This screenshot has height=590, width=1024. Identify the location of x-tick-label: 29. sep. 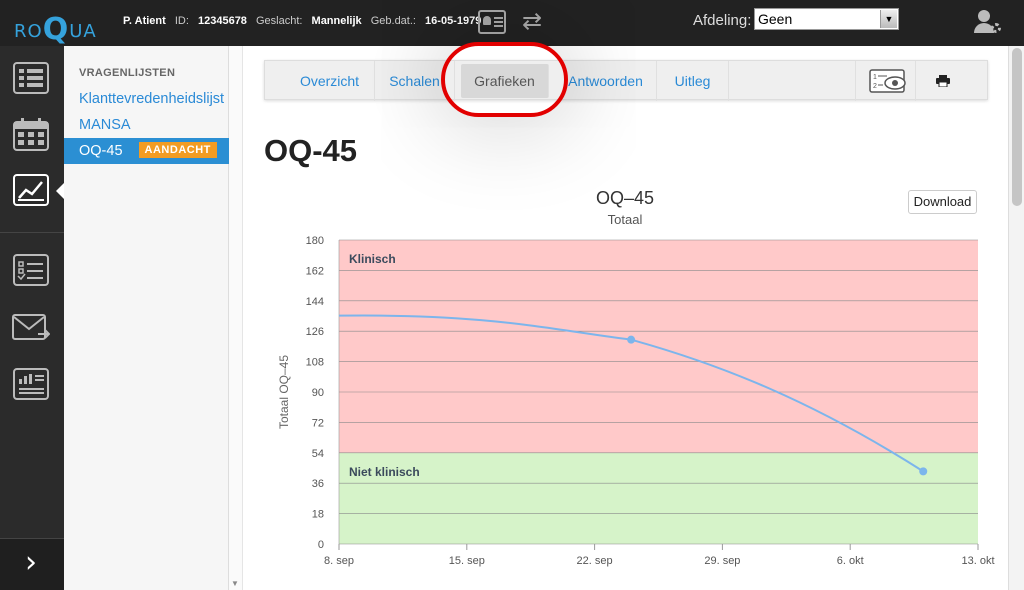
(722, 561).